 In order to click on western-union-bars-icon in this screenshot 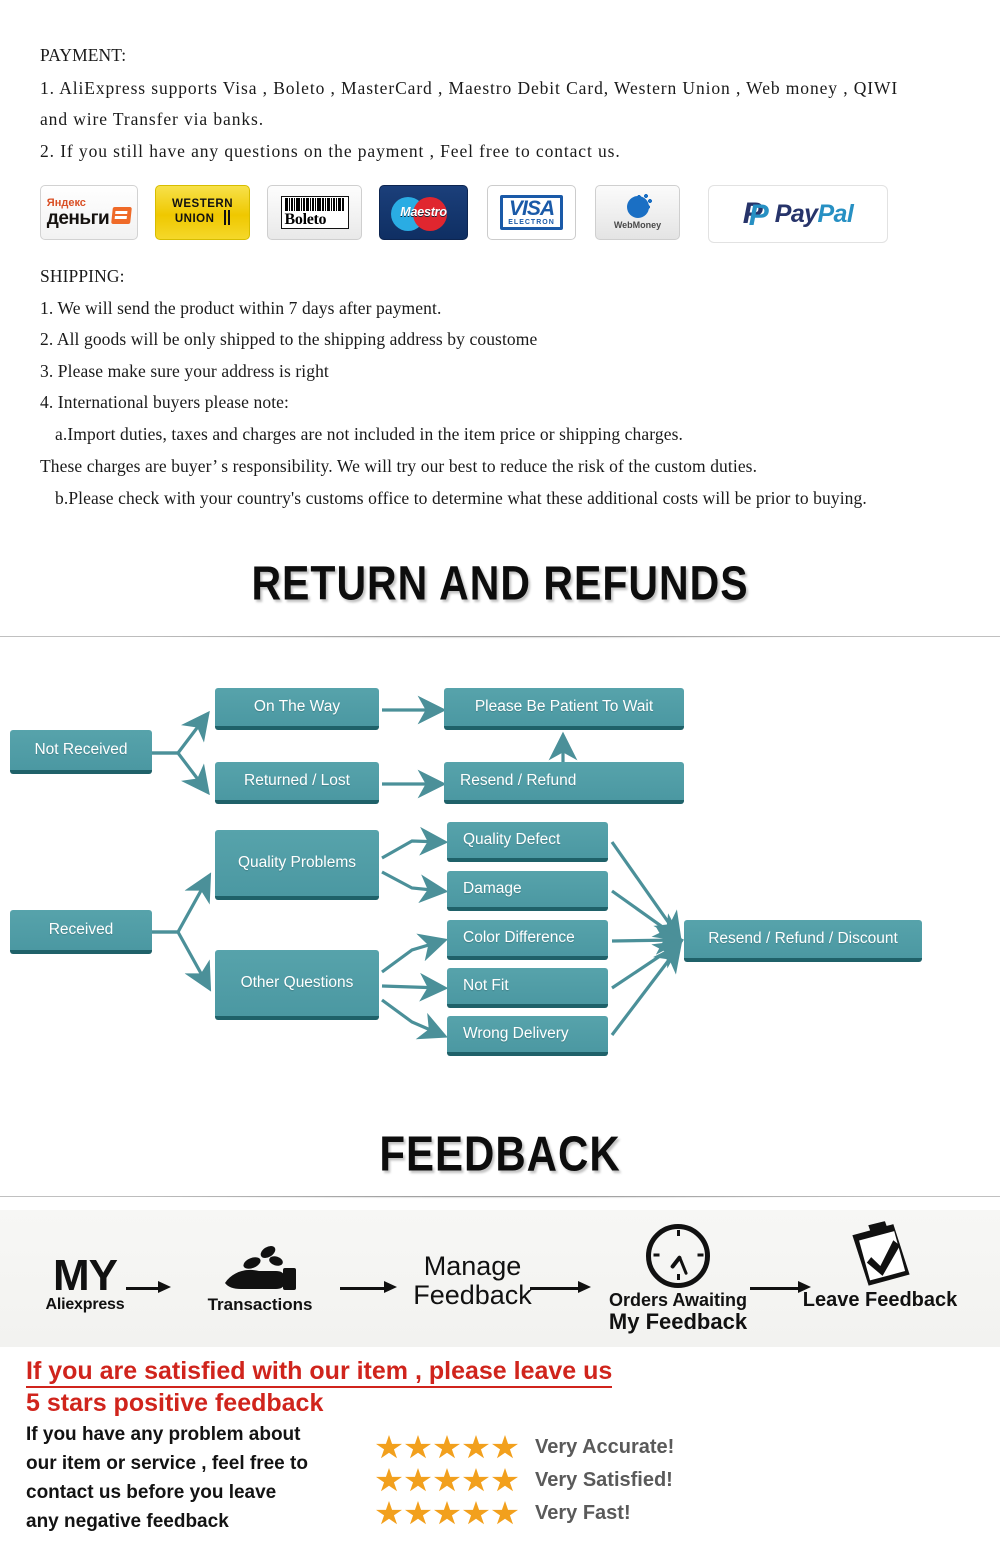, I will do `click(226, 218)`.